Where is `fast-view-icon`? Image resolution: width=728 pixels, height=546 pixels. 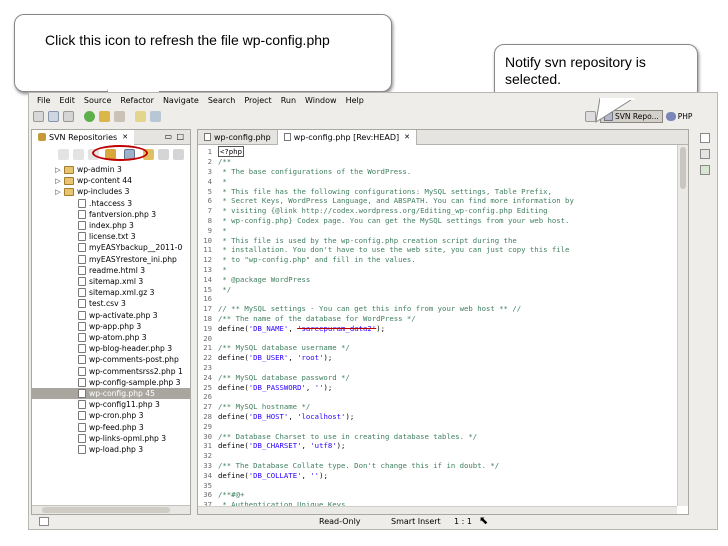 fast-view-icon is located at coordinates (44, 521).